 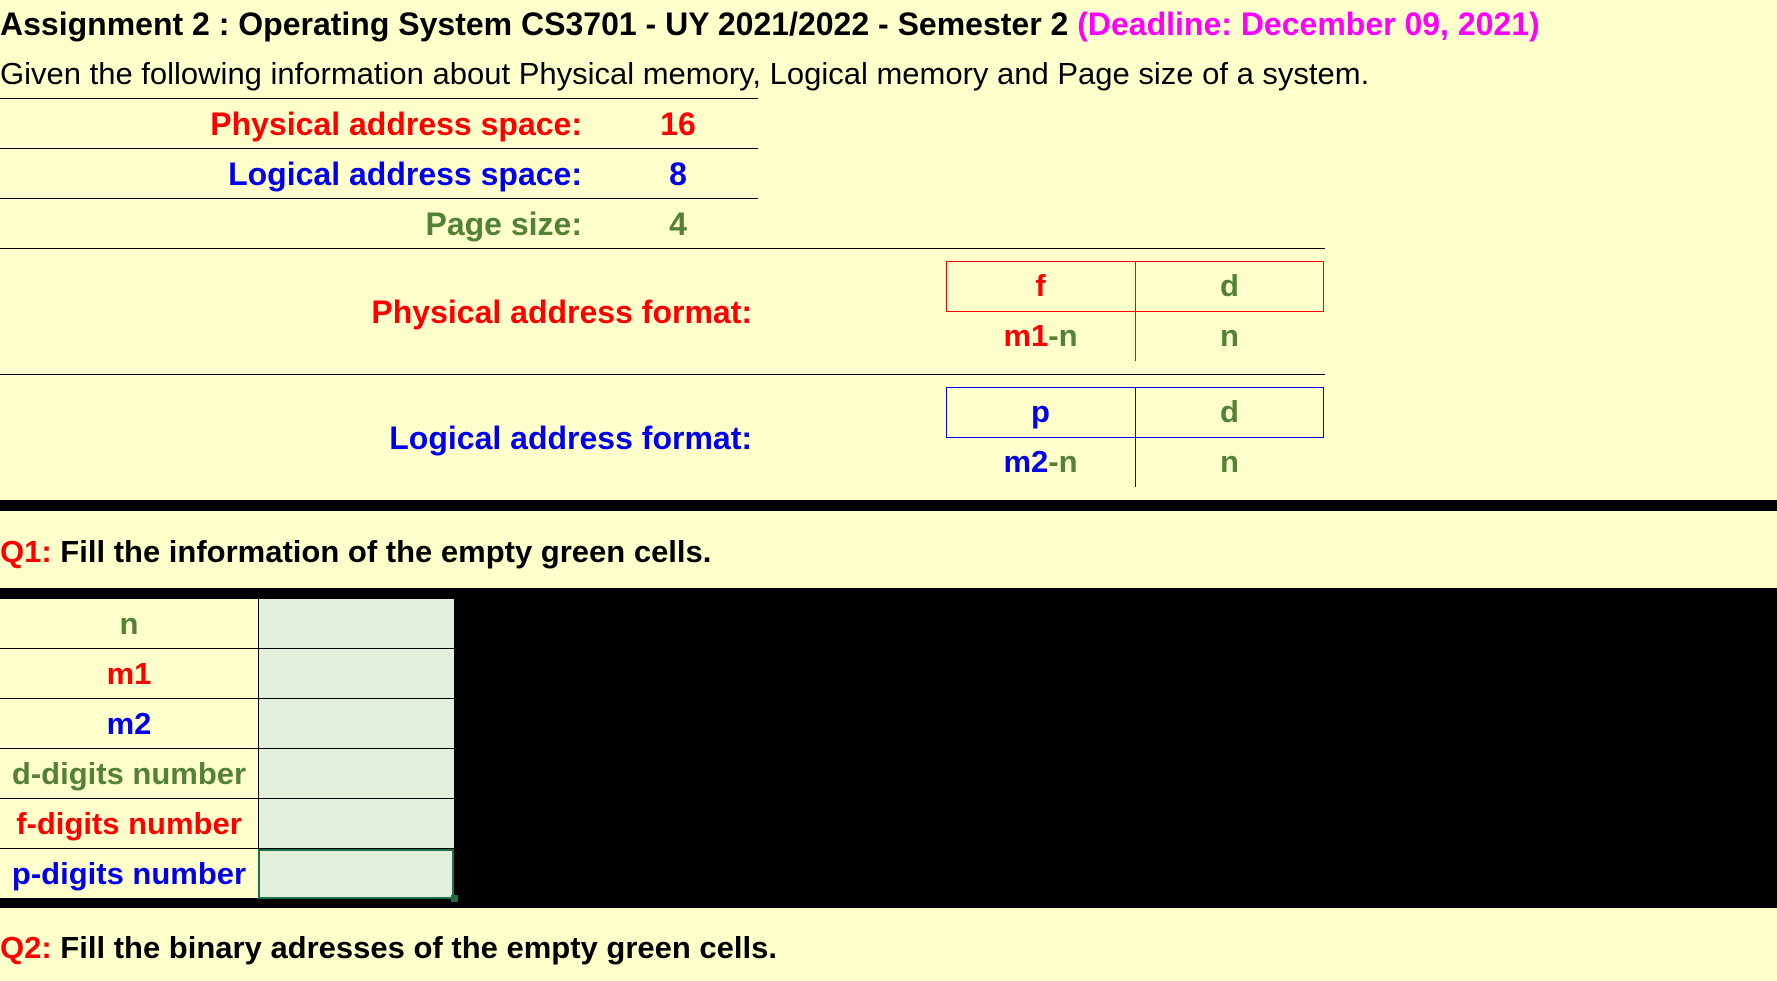 I want to click on physical-format-n: n, so click(x=1229, y=336).